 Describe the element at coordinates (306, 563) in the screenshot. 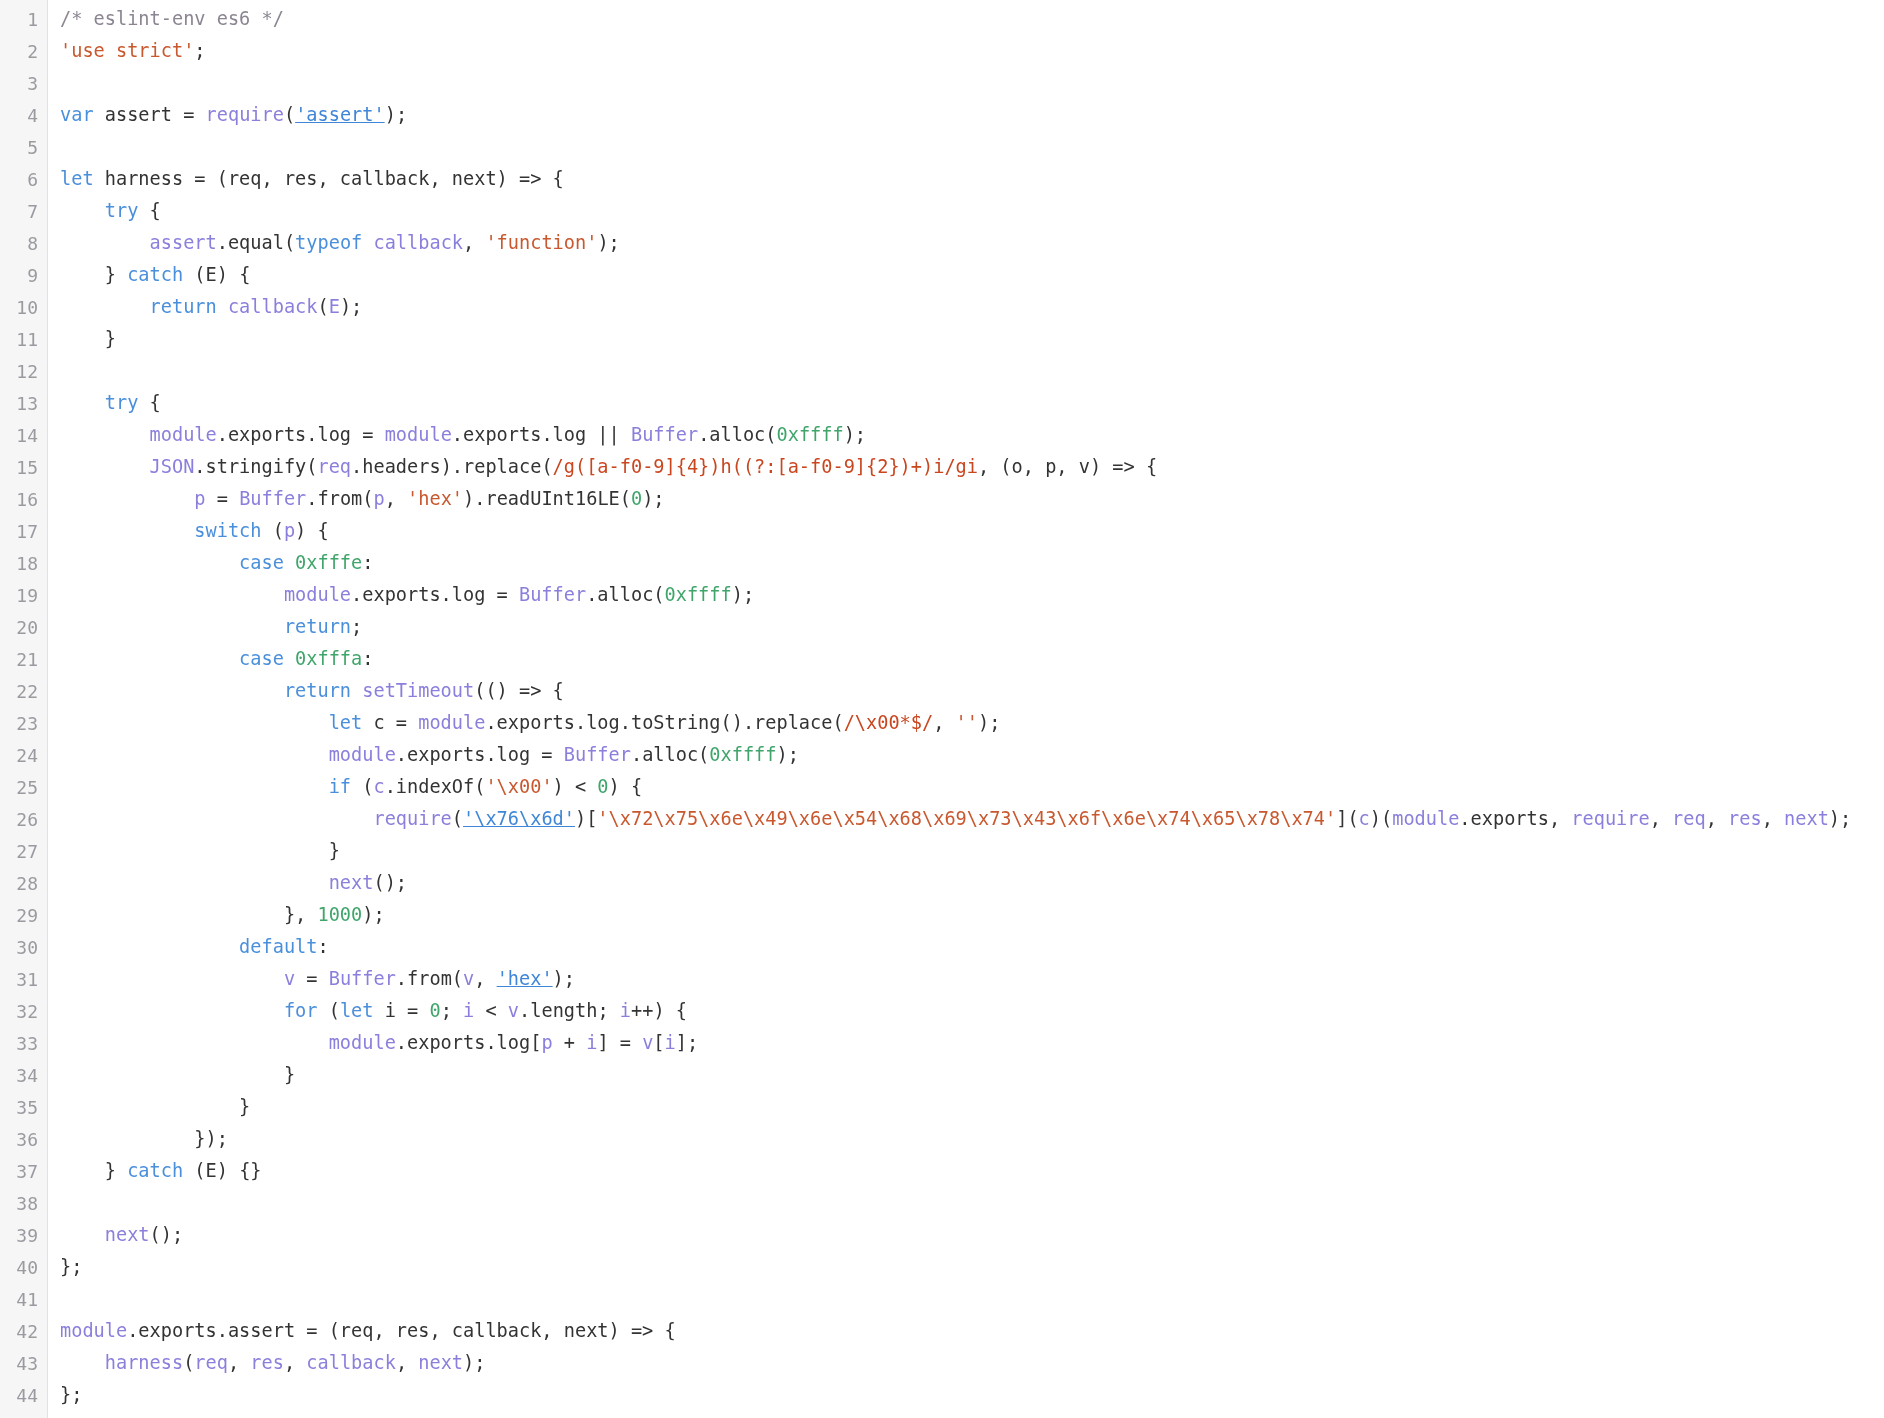

I see `code-line: case 0xfffe:` at that location.